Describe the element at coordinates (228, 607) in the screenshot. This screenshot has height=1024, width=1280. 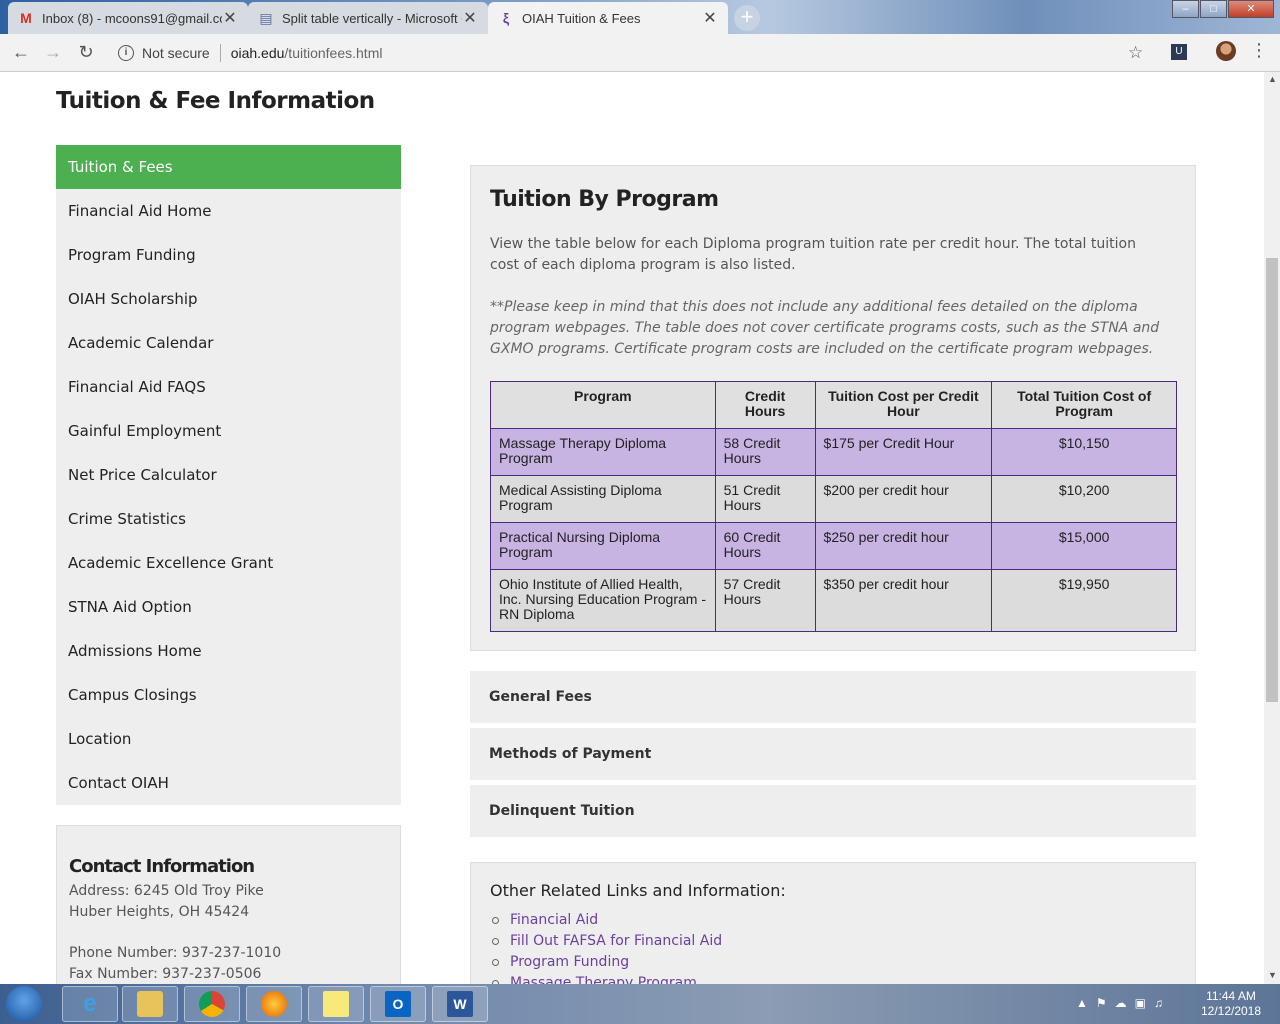
I see `sidebar-item-stna-aid-option: STNA Aid Option` at that location.